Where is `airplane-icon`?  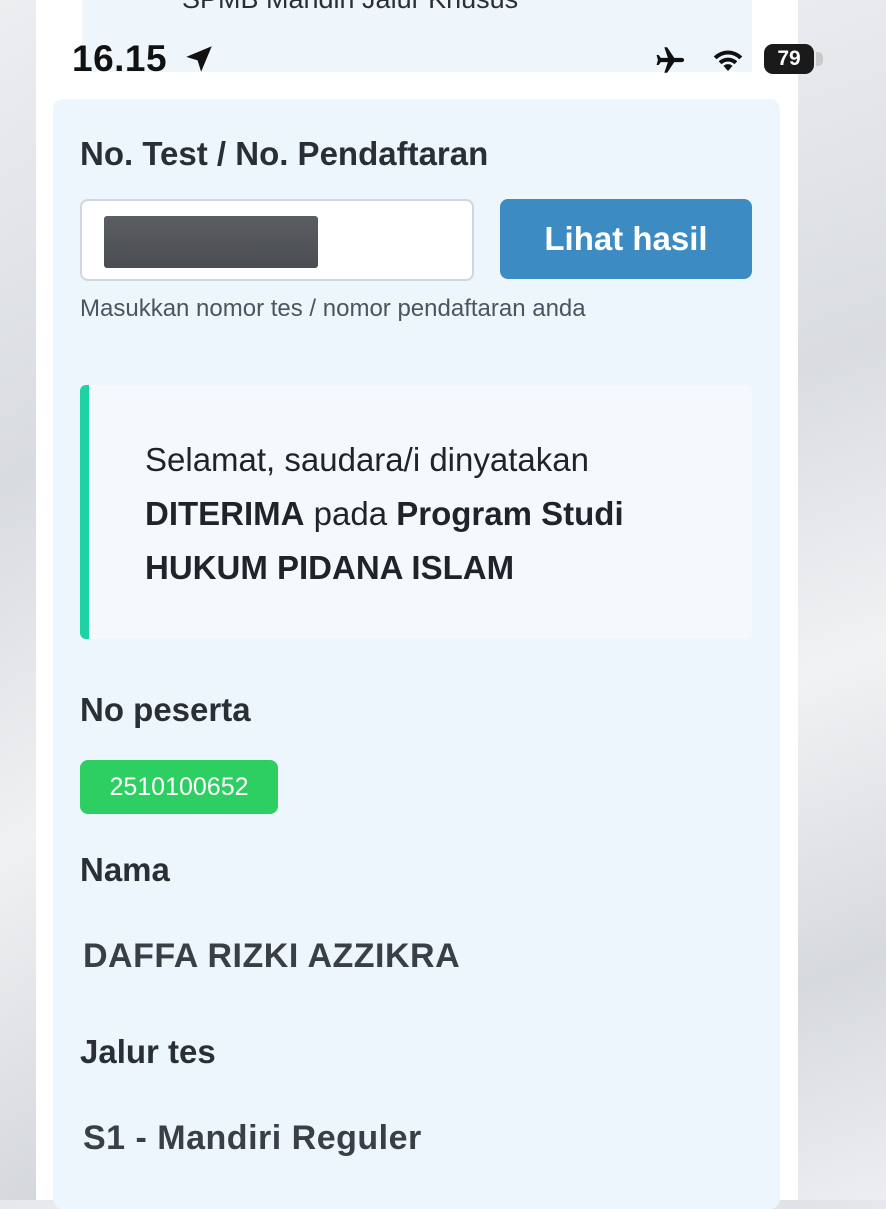 airplane-icon is located at coordinates (670, 60).